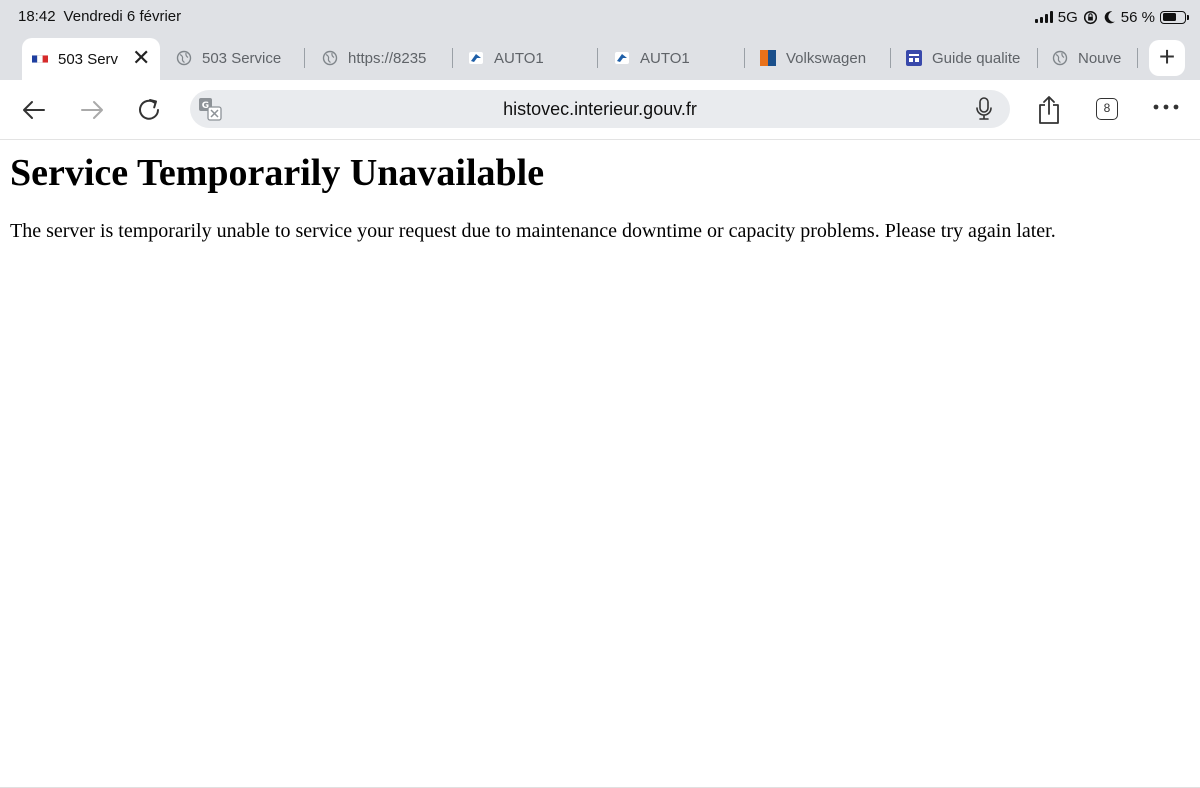 The image size is (1200, 788). Describe the element at coordinates (1107, 109) in the screenshot. I see `tab-count-button: 8` at that location.